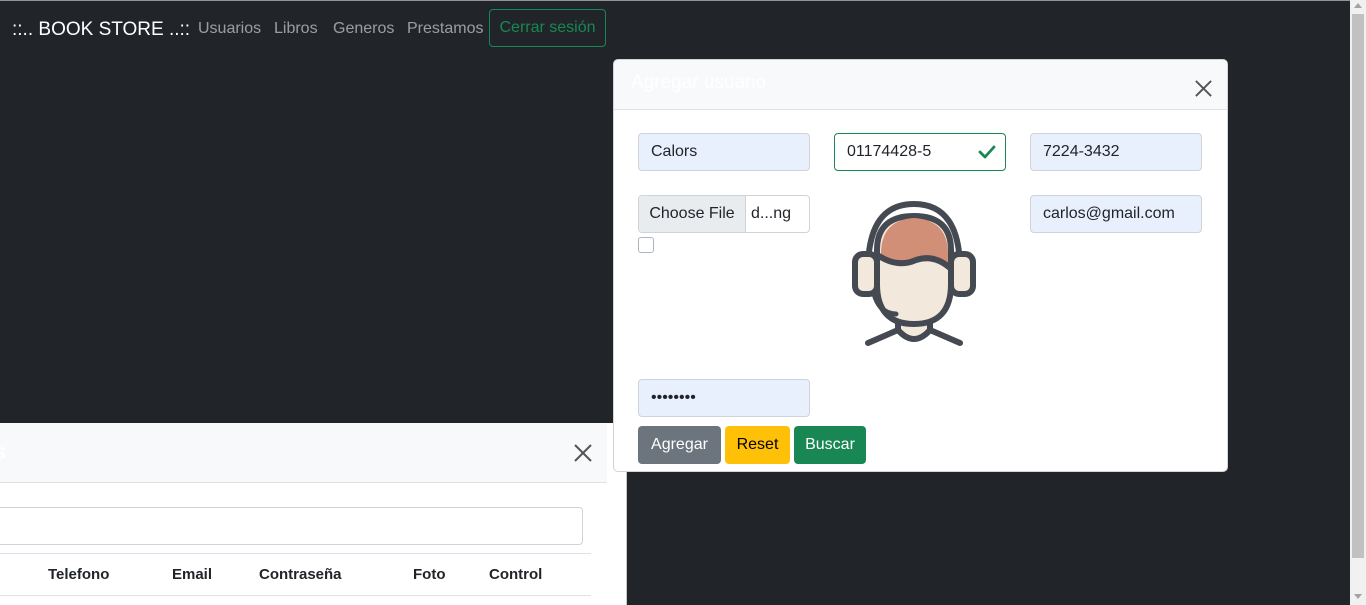  Describe the element at coordinates (757, 445) in the screenshot. I see `reset-button: Reset` at that location.